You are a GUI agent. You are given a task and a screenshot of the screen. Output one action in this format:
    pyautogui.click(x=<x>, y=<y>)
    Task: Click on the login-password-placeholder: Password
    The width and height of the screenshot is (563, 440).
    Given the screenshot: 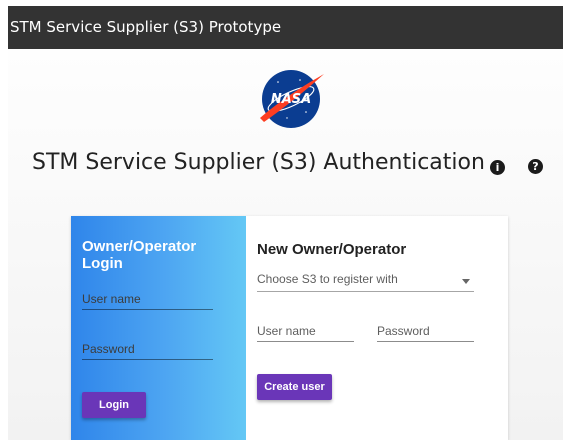 What is the action you would take?
    pyautogui.click(x=108, y=349)
    